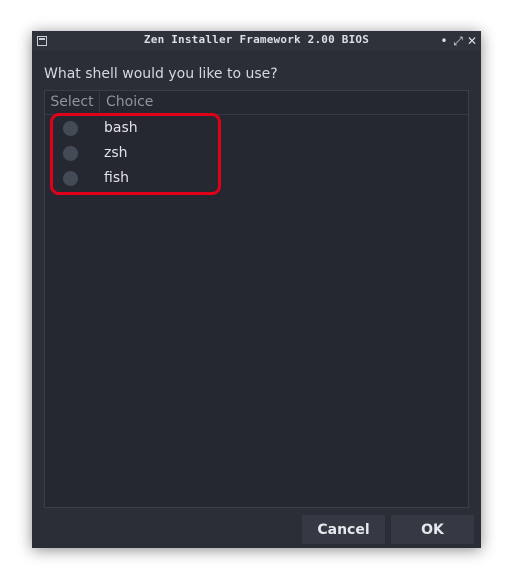 This screenshot has width=513, height=580. I want to click on choice-label: fish, so click(116, 178).